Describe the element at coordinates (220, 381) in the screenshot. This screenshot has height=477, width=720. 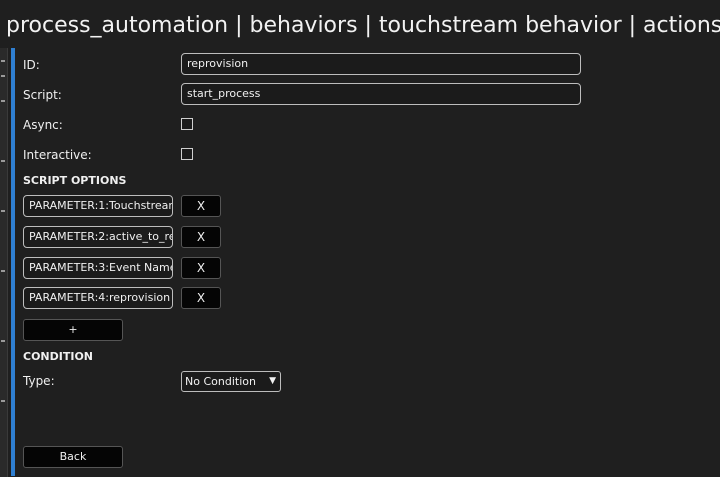
I see `condition-type-value: No Condition` at that location.